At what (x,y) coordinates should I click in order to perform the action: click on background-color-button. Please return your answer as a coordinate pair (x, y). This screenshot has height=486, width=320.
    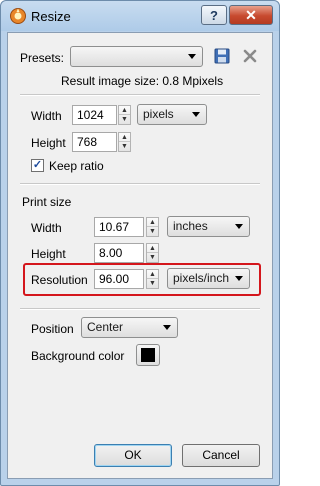
    Looking at the image, I should click on (148, 355).